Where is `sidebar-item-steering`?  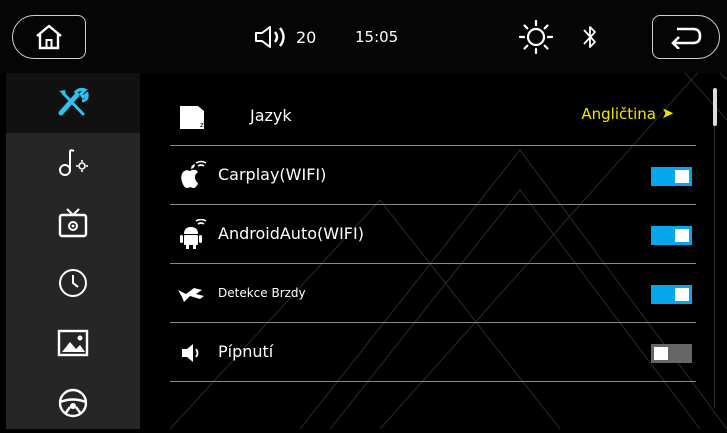 sidebar-item-steering is located at coordinates (73, 403).